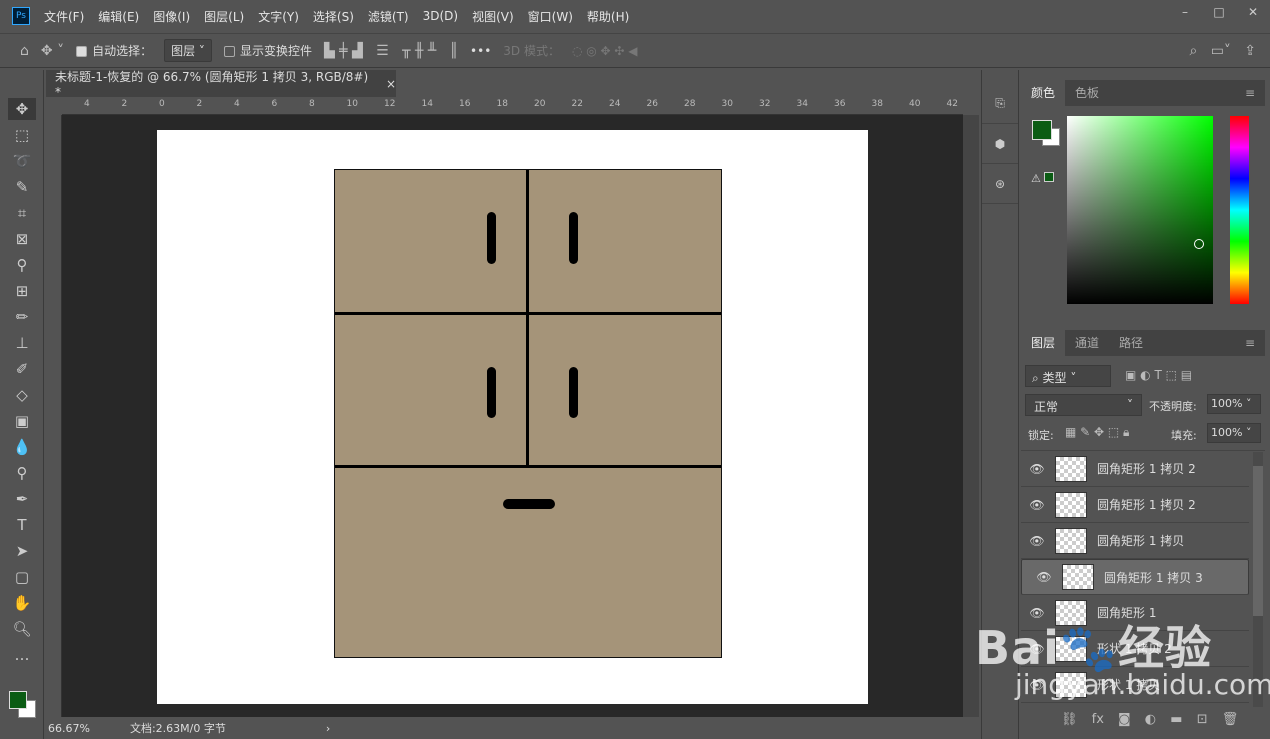  What do you see at coordinates (22, 447) in the screenshot?
I see `blur-tool-icon: 💧` at bounding box center [22, 447].